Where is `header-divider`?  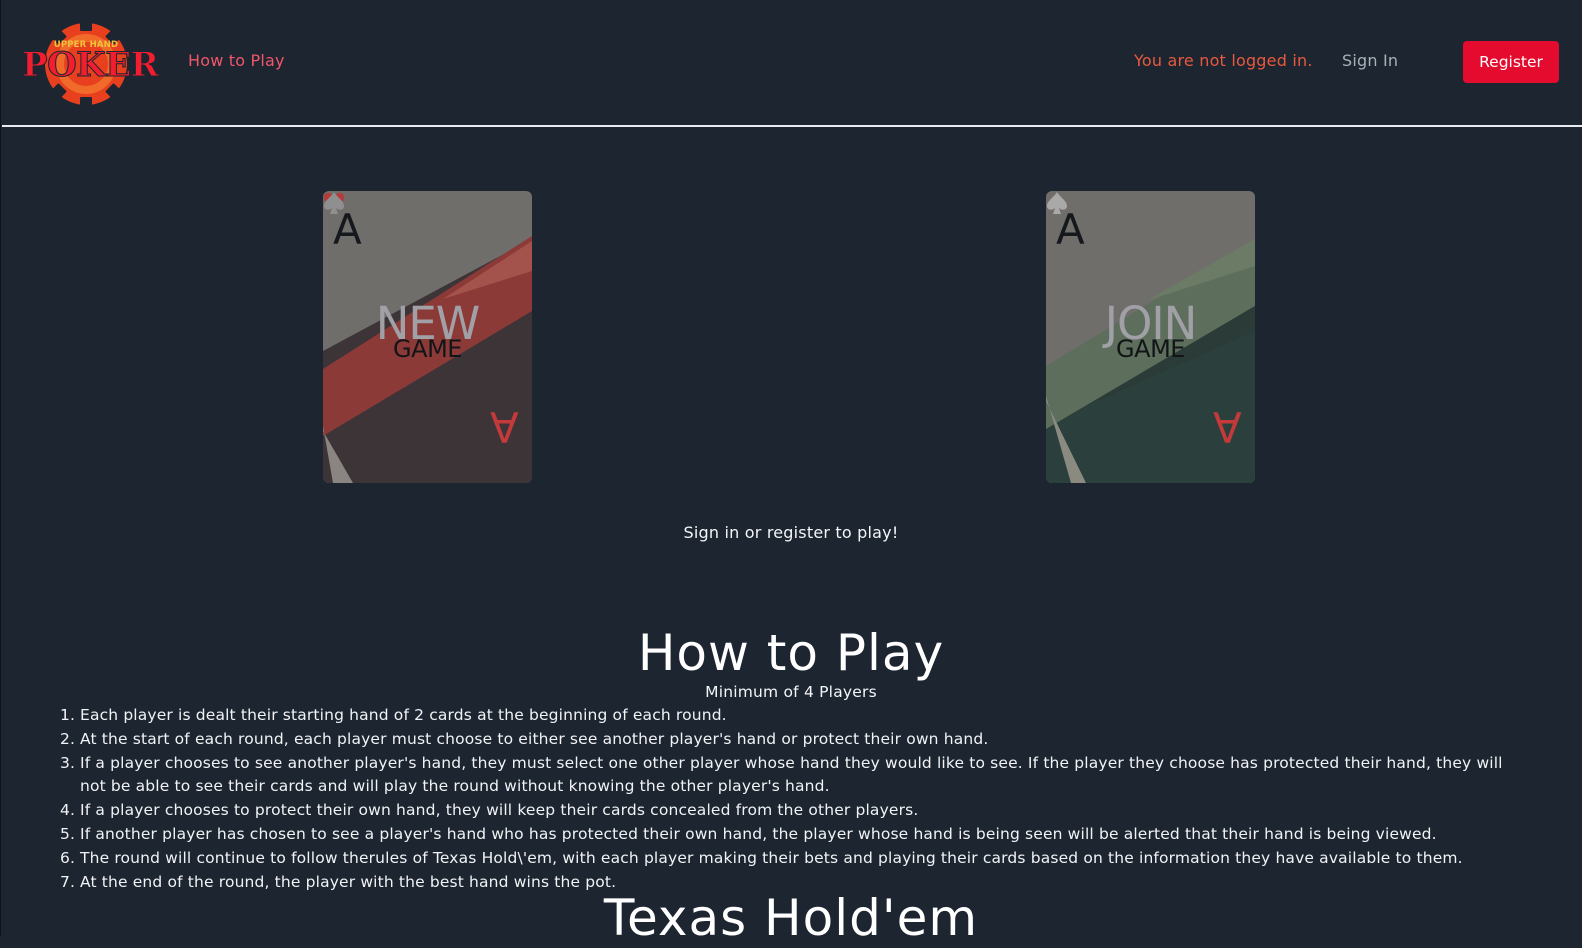 header-divider is located at coordinates (792, 126).